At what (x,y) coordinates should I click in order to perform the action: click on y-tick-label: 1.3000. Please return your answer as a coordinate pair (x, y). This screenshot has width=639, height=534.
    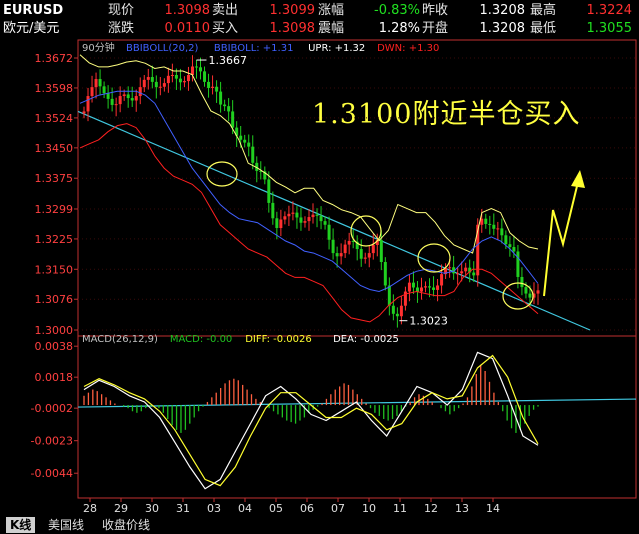
    Looking at the image, I should click on (54, 330).